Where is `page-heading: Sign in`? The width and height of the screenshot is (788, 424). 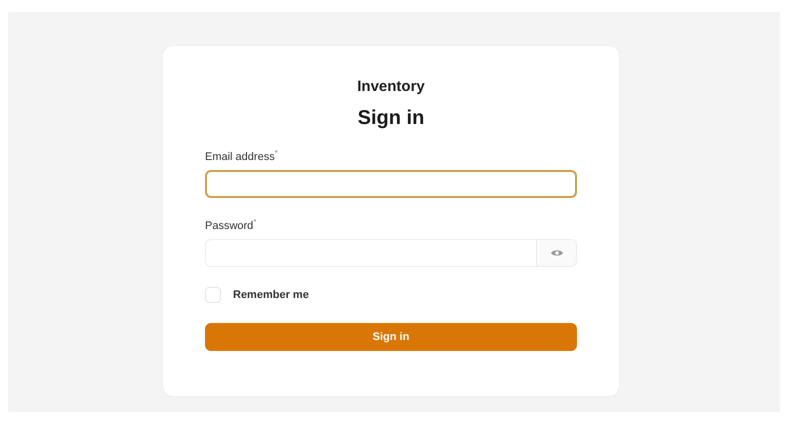
page-heading: Sign in is located at coordinates (391, 118).